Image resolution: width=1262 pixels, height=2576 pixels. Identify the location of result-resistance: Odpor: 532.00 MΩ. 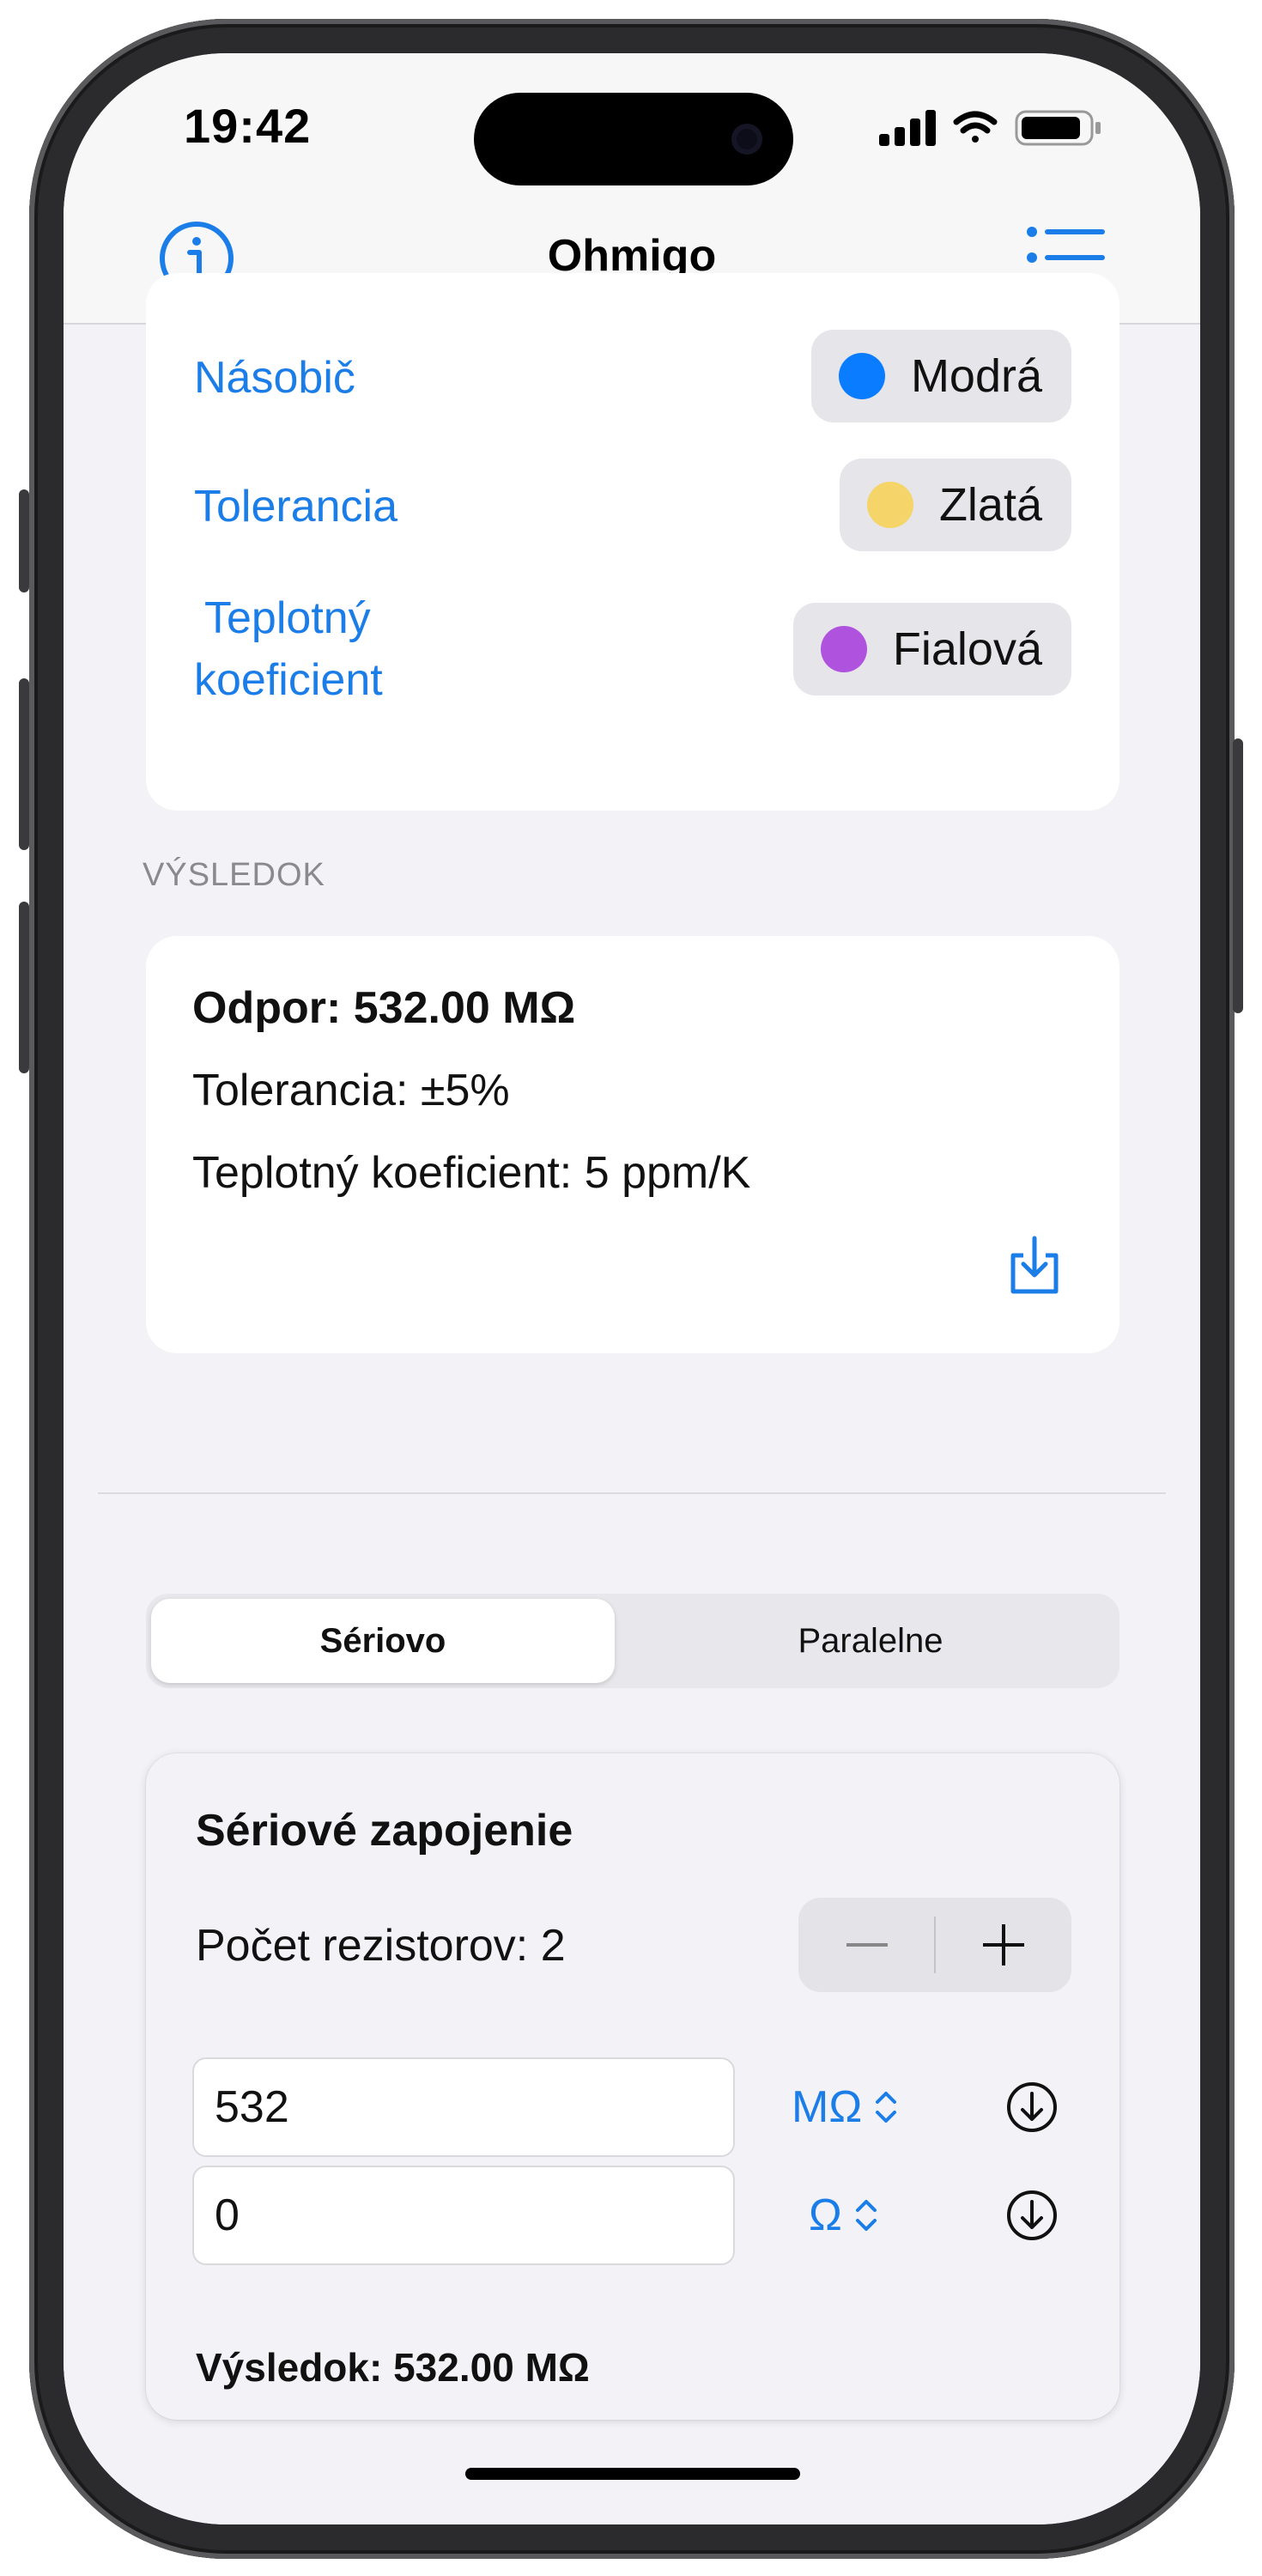
(384, 1008).